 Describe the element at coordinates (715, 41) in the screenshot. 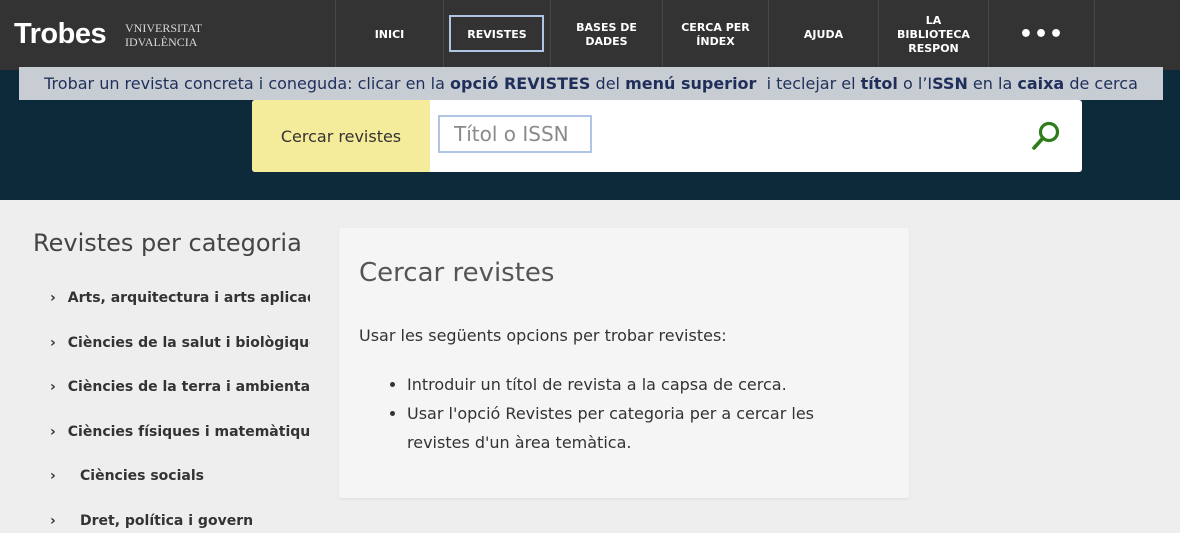

I see `nav-item-label-line2: ÍNDEX` at that location.